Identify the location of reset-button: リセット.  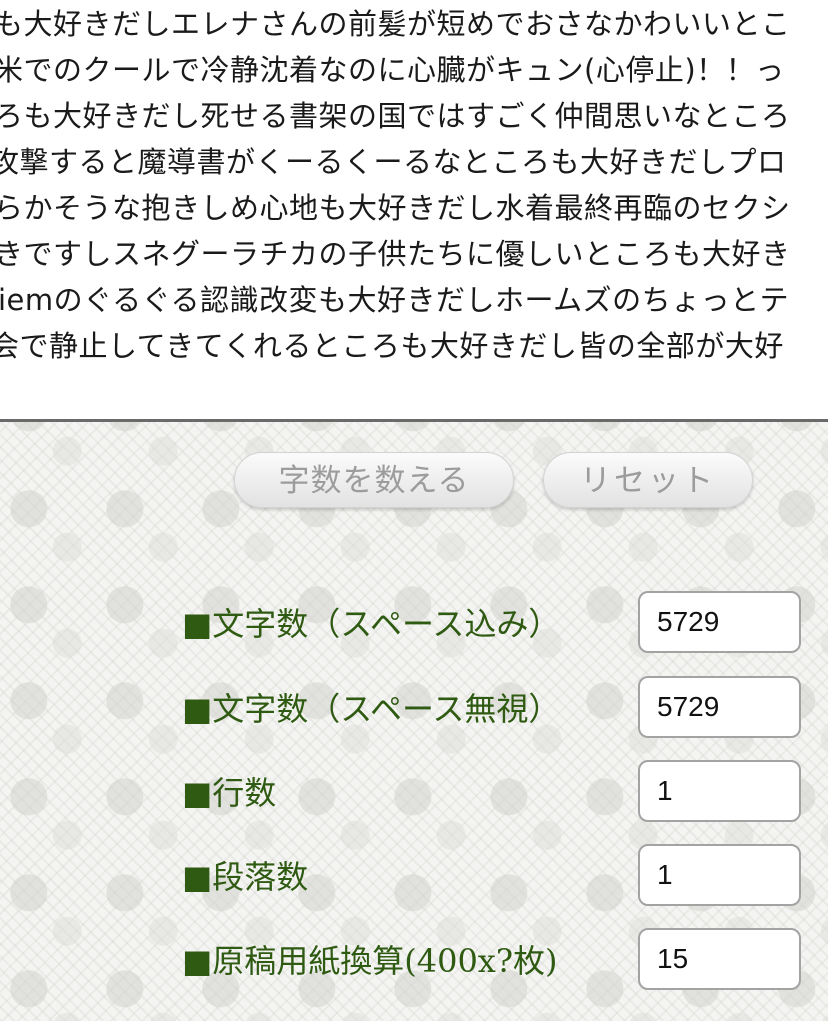
(648, 480).